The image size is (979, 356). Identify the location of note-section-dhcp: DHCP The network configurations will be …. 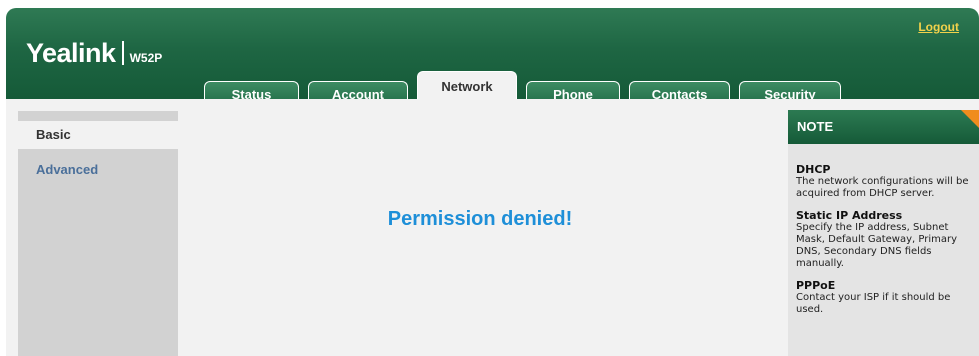
(885, 182).